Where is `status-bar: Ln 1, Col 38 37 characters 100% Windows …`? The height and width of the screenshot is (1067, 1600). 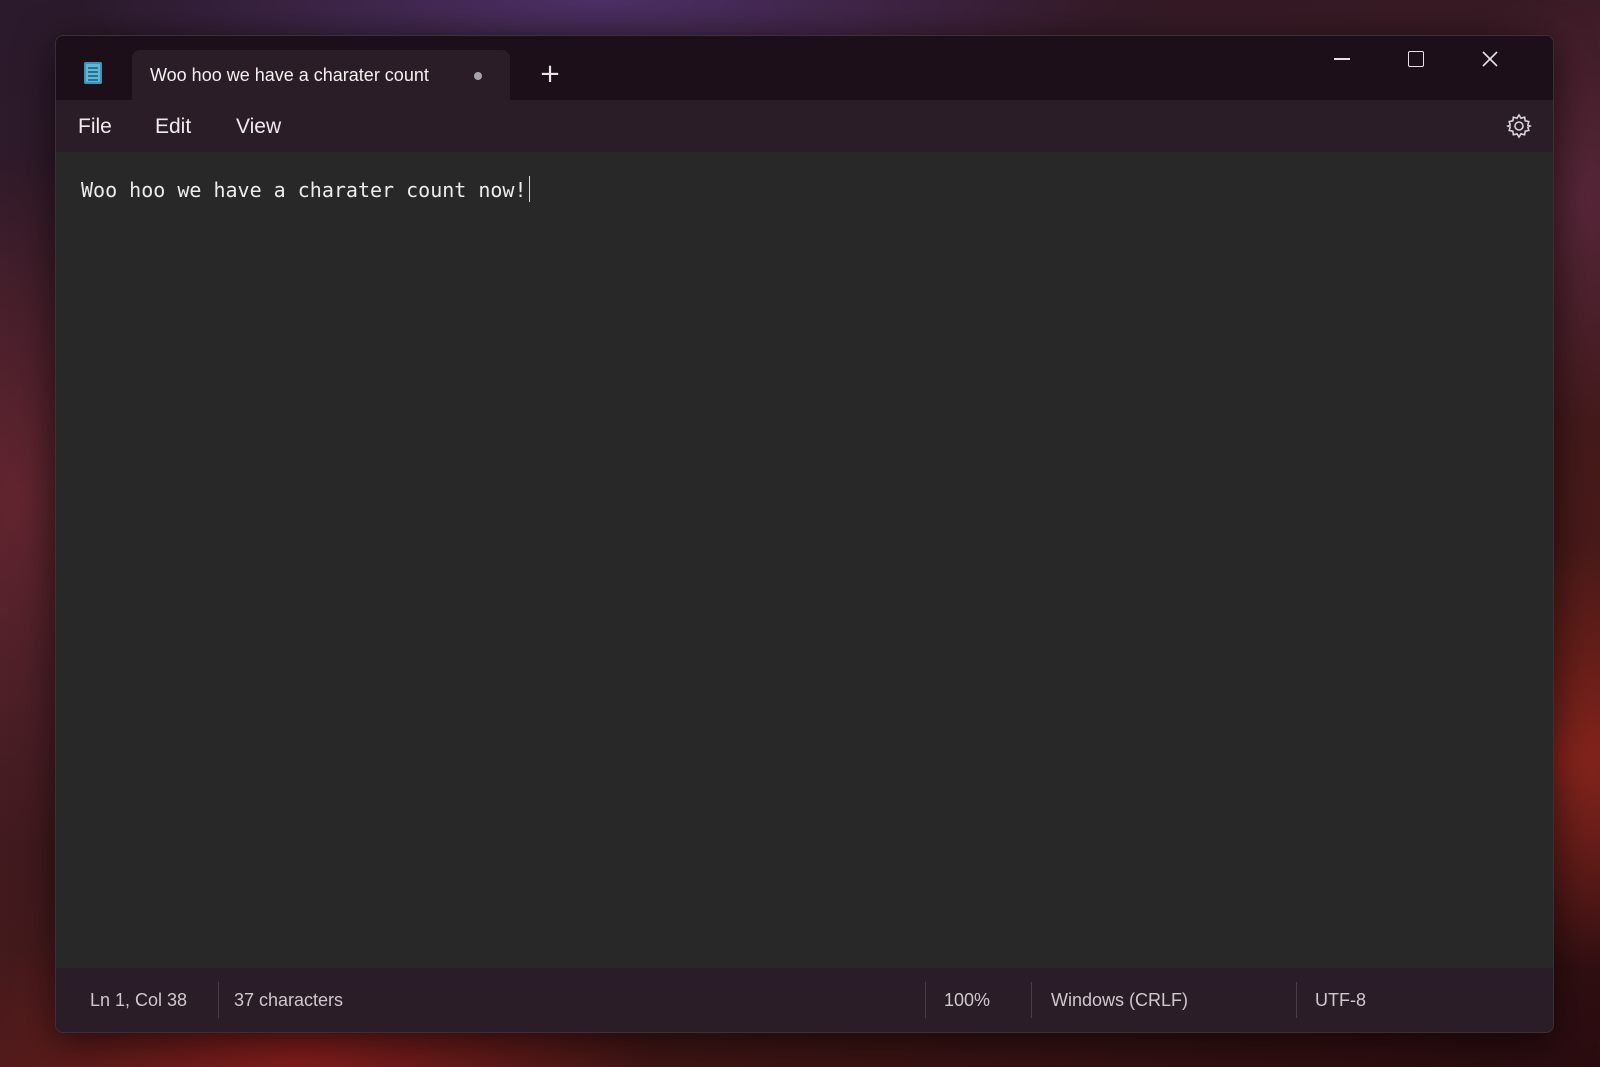 status-bar: Ln 1, Col 38 37 characters 100% Windows … is located at coordinates (804, 1000).